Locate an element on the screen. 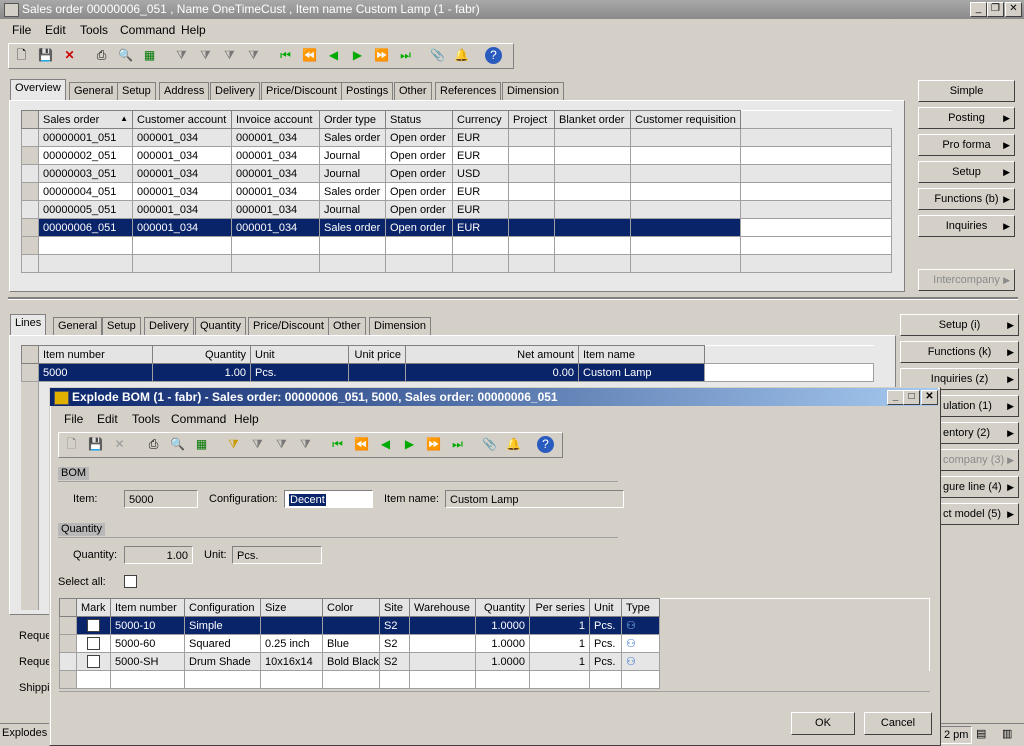 The image size is (1024, 746). ok-button: OK is located at coordinates (823, 723).